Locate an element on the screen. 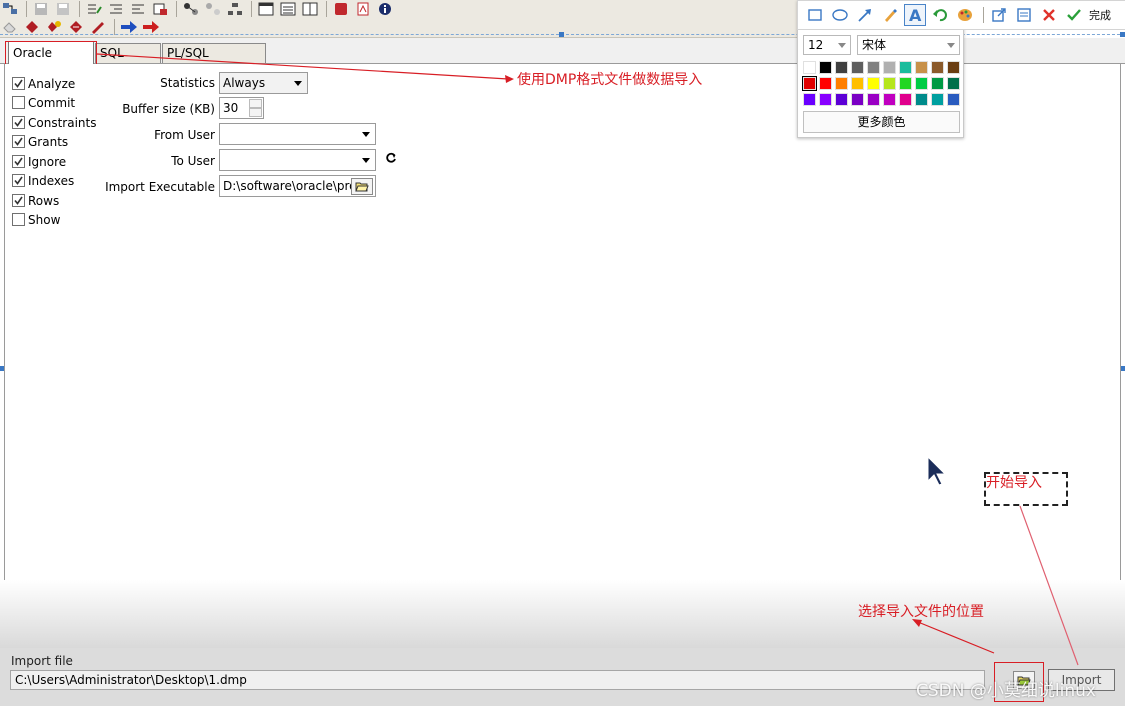 The height and width of the screenshot is (706, 1125). toolbar-separator is located at coordinates (176, 9).